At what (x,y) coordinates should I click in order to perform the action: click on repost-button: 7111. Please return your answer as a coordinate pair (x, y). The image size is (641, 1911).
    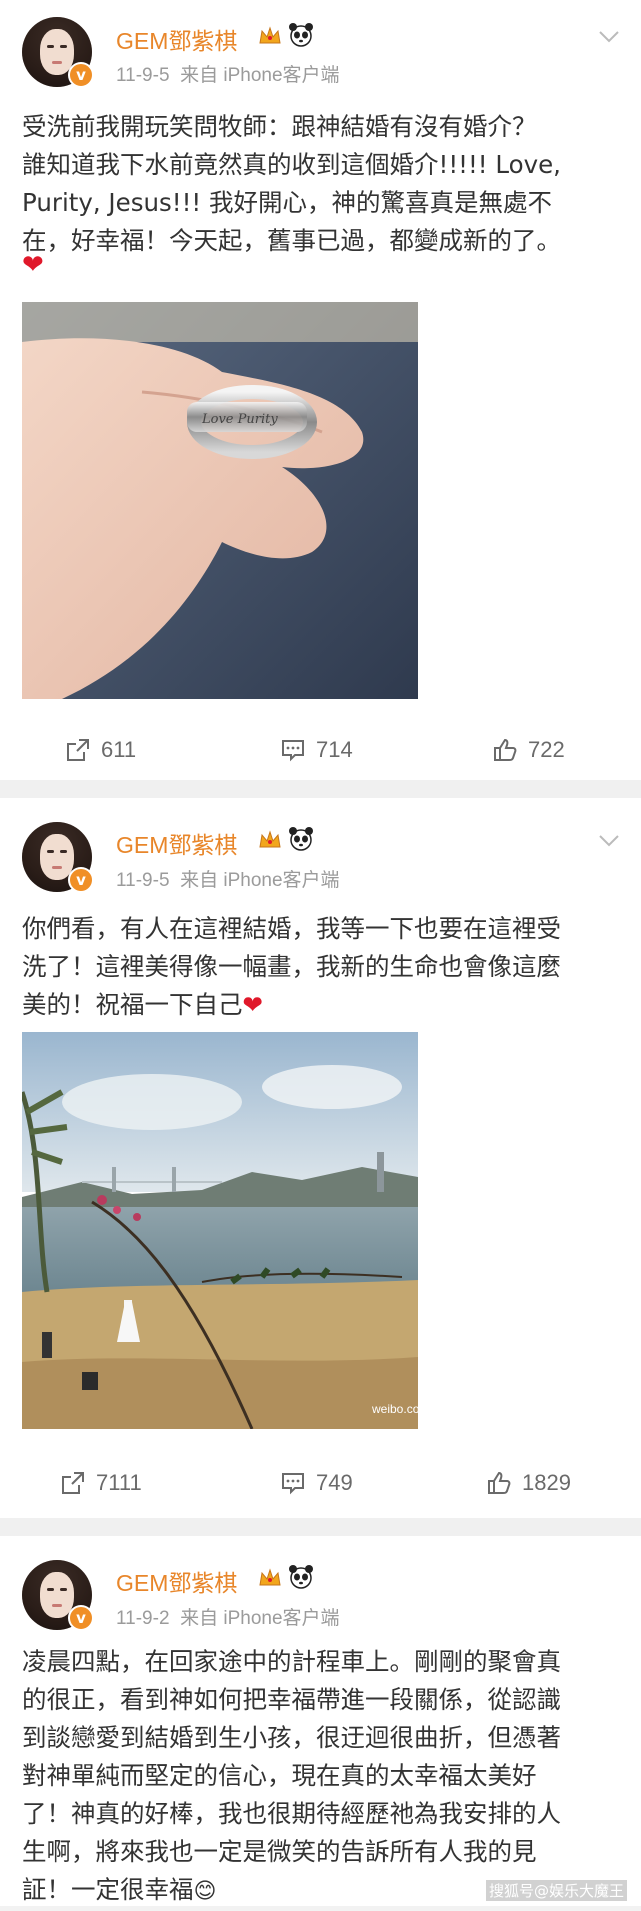
    Looking at the image, I should click on (101, 1483).